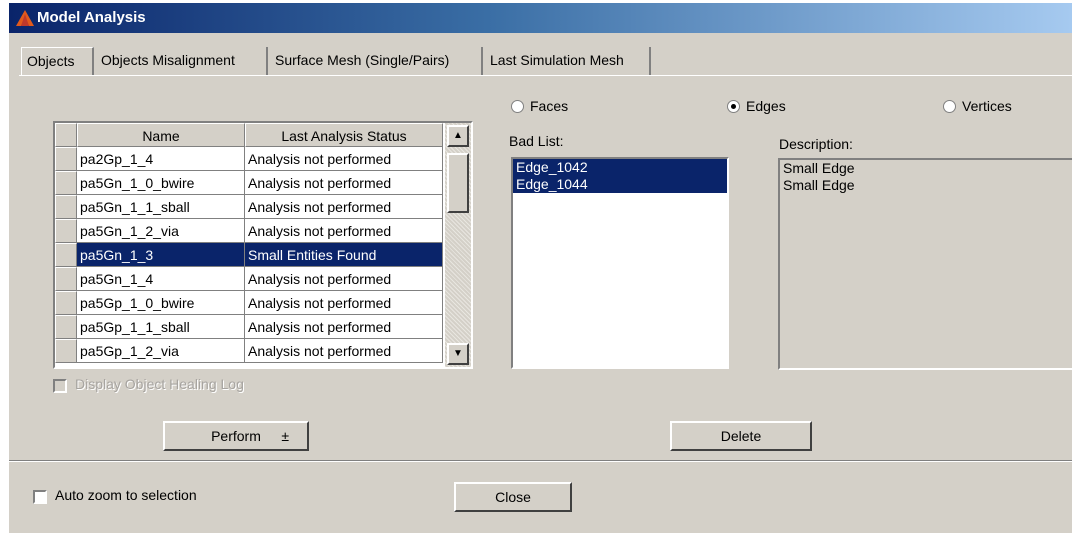 The height and width of the screenshot is (535, 1072). I want to click on table-row: pa2Gp_1_4 Analysis not performed, so click(249, 159).